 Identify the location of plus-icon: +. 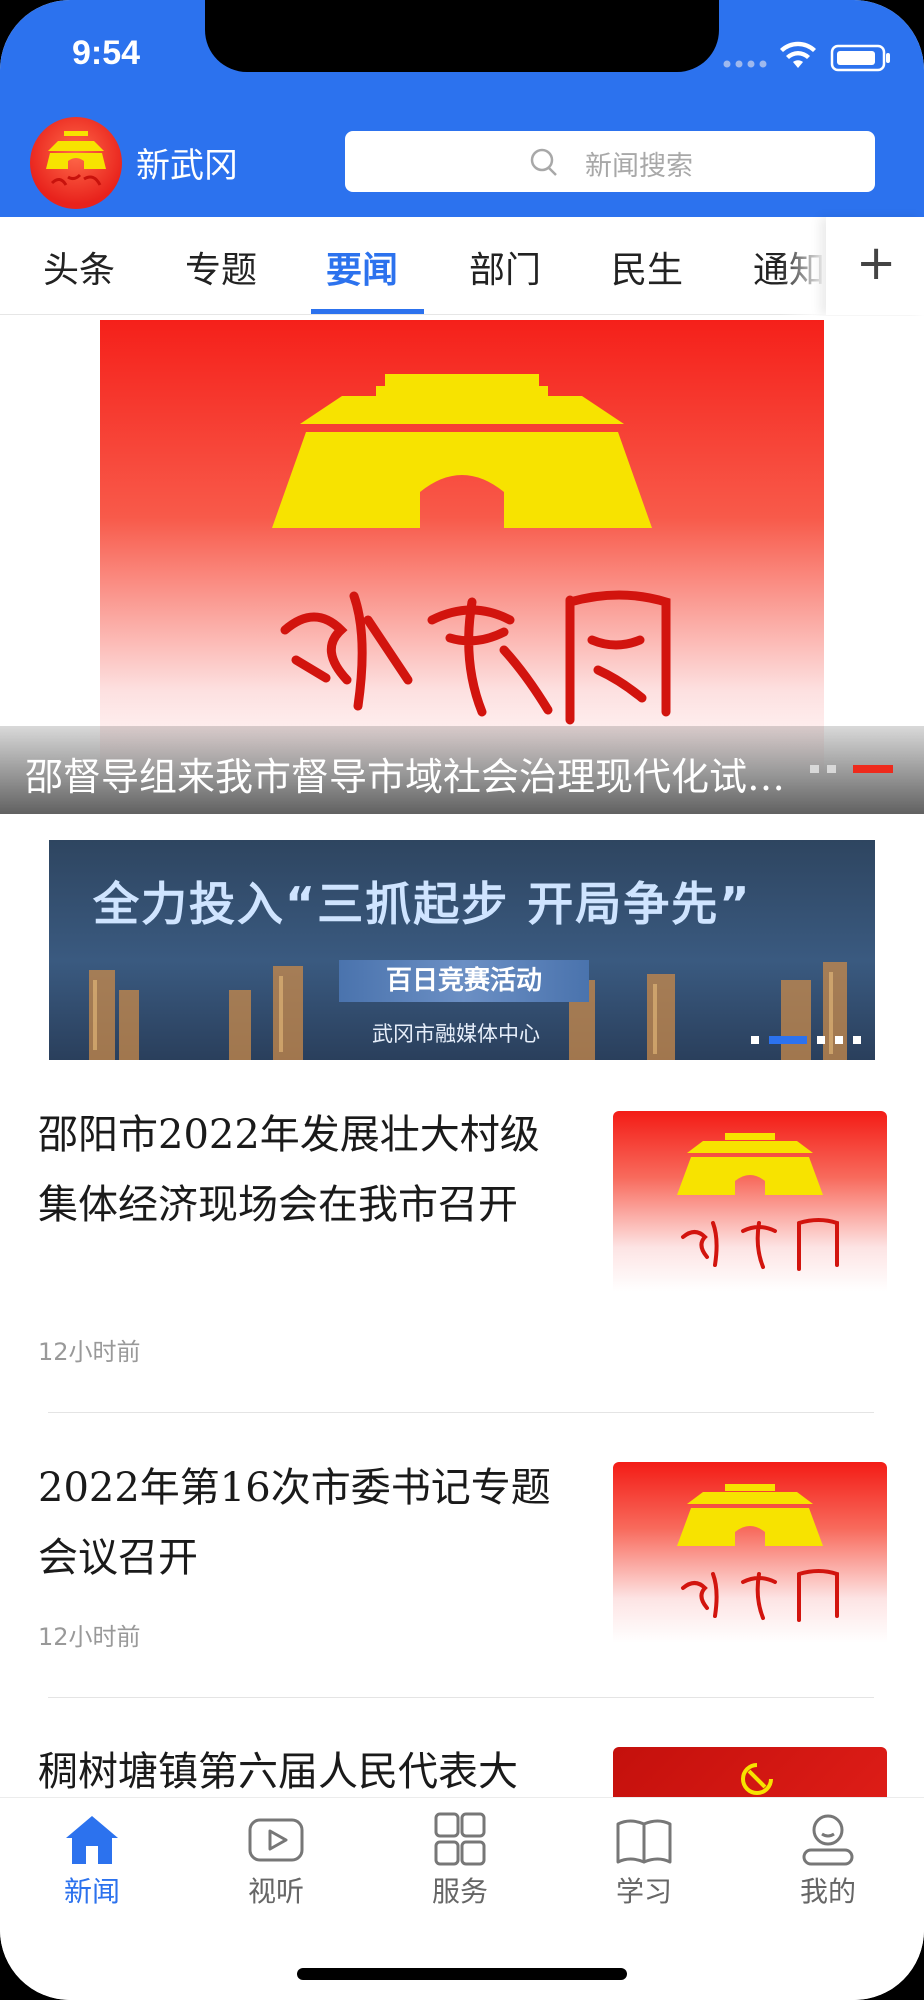
(876, 263).